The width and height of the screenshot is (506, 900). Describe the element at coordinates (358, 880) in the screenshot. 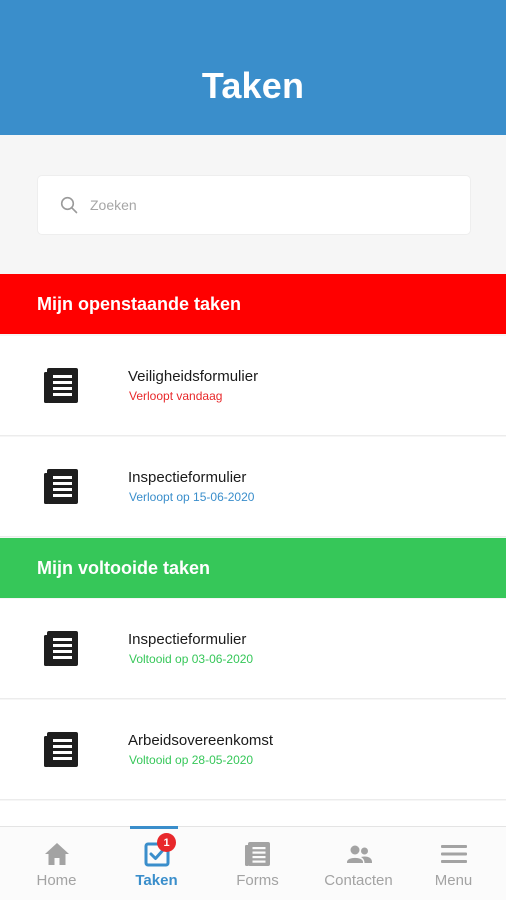

I see `tab-label: Contacten` at that location.